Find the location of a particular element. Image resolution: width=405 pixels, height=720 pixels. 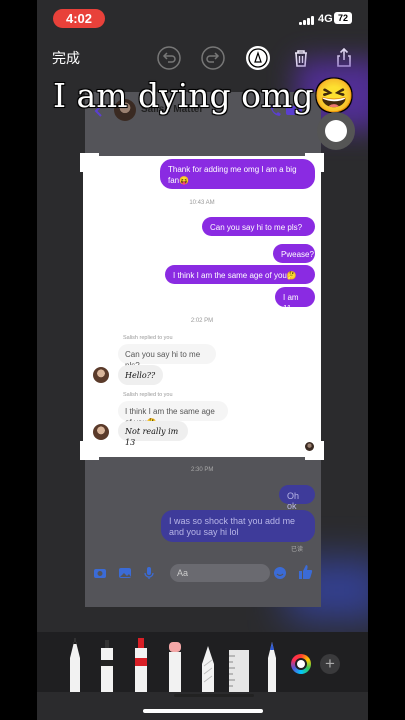

home-indicator is located at coordinates (214, 695).